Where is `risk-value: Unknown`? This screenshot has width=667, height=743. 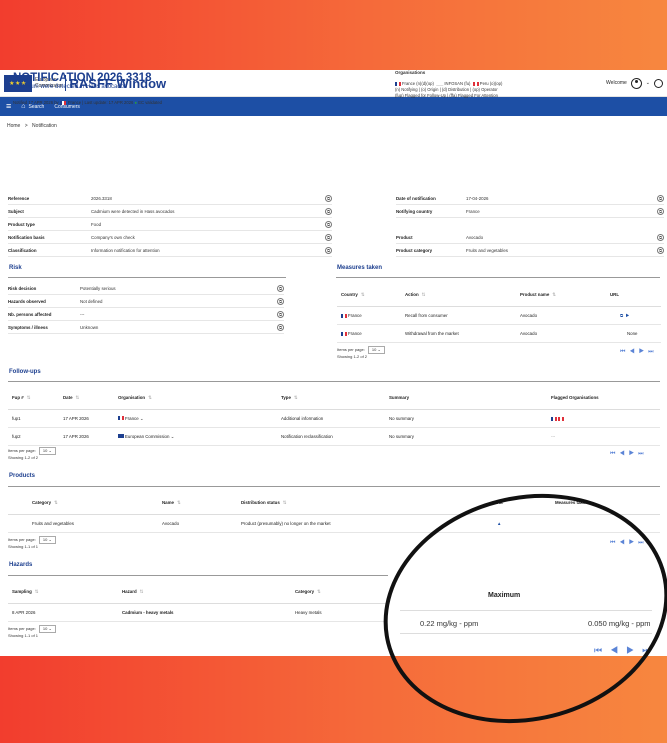
risk-value: Unknown is located at coordinates (89, 327).